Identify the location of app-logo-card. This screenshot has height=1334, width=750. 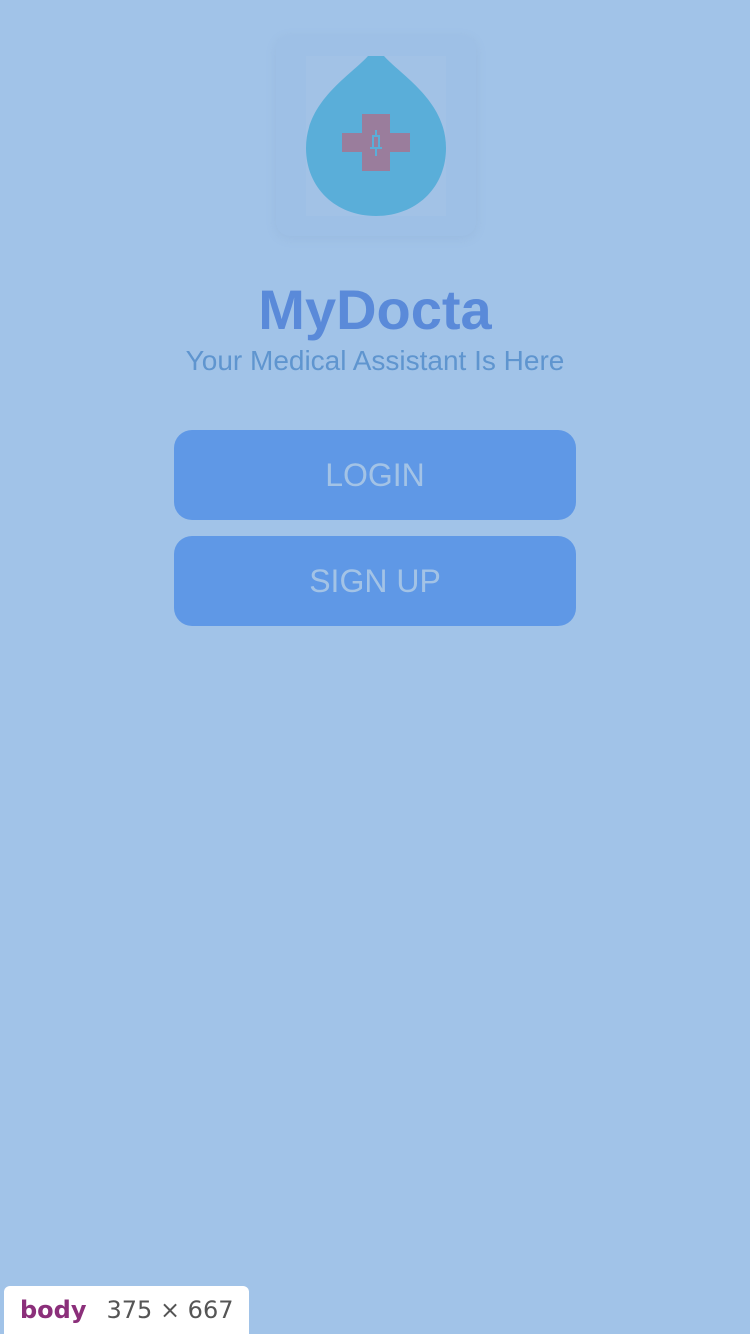
(376, 136).